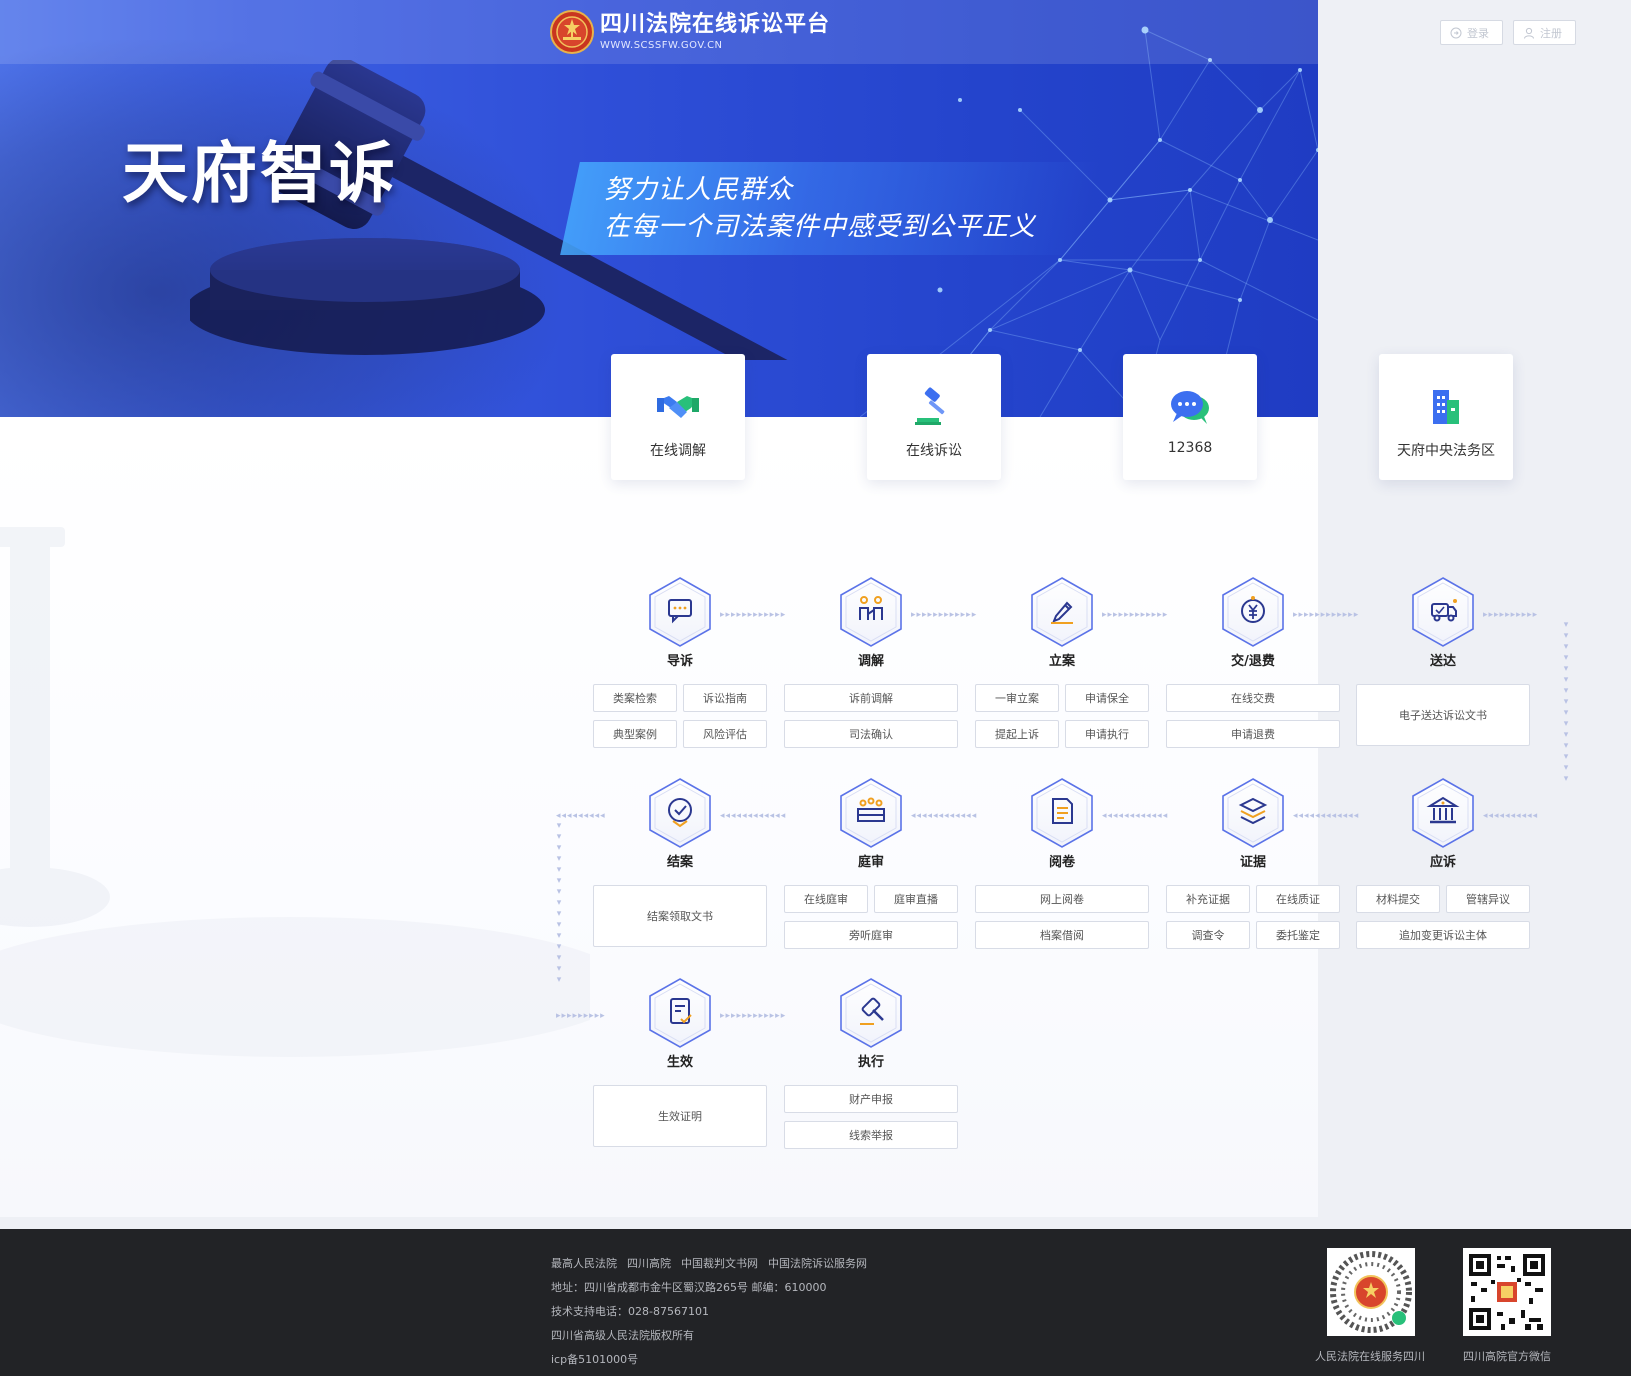 Image resolution: width=1631 pixels, height=1376 pixels. I want to click on card-online-litigation: 在线诉讼, so click(934, 417).